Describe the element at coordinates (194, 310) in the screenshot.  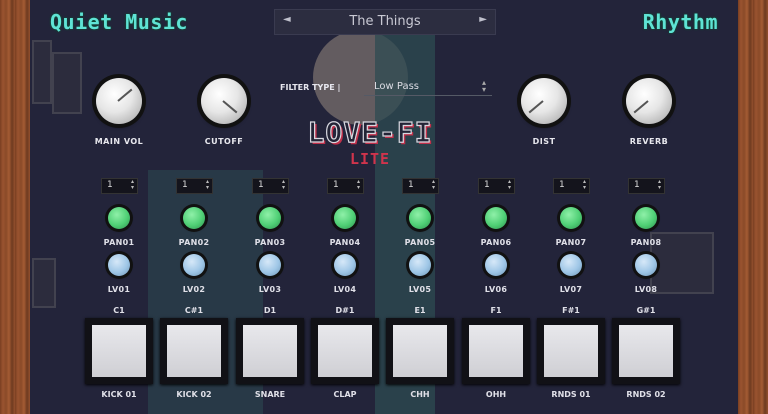
I see `pad-note-label: C#1` at that location.